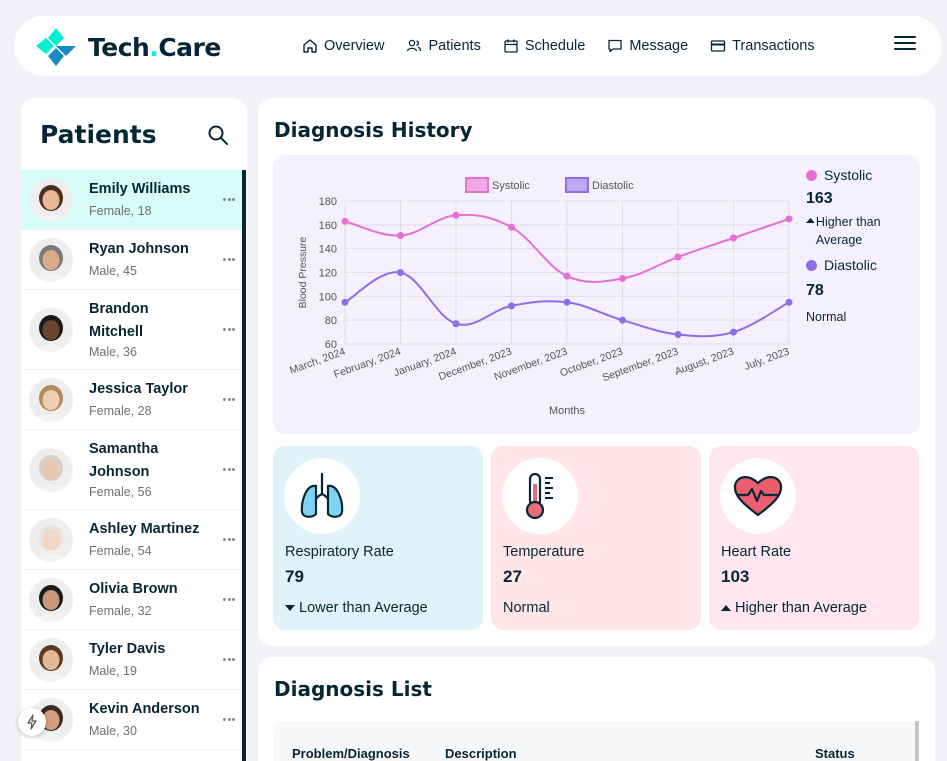 The height and width of the screenshot is (761, 947). What do you see at coordinates (294, 576) in the screenshot?
I see `respiratory-rate-value: 79` at bounding box center [294, 576].